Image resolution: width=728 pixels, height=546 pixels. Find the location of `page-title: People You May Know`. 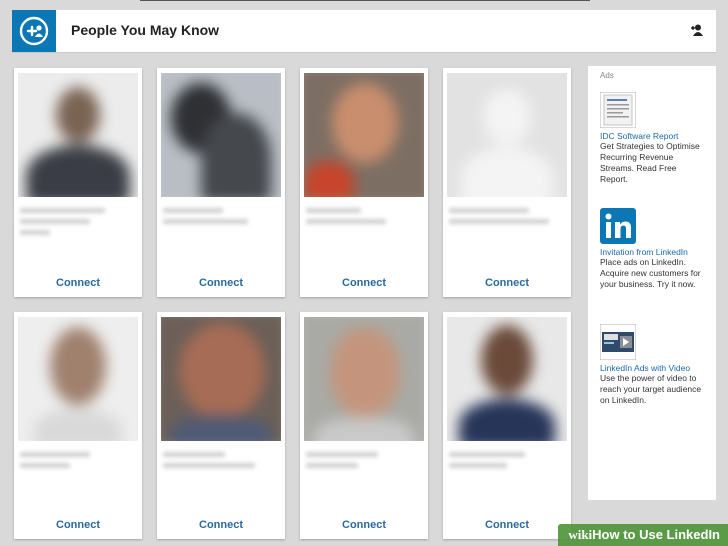

page-title: People You May Know is located at coordinates (145, 30).